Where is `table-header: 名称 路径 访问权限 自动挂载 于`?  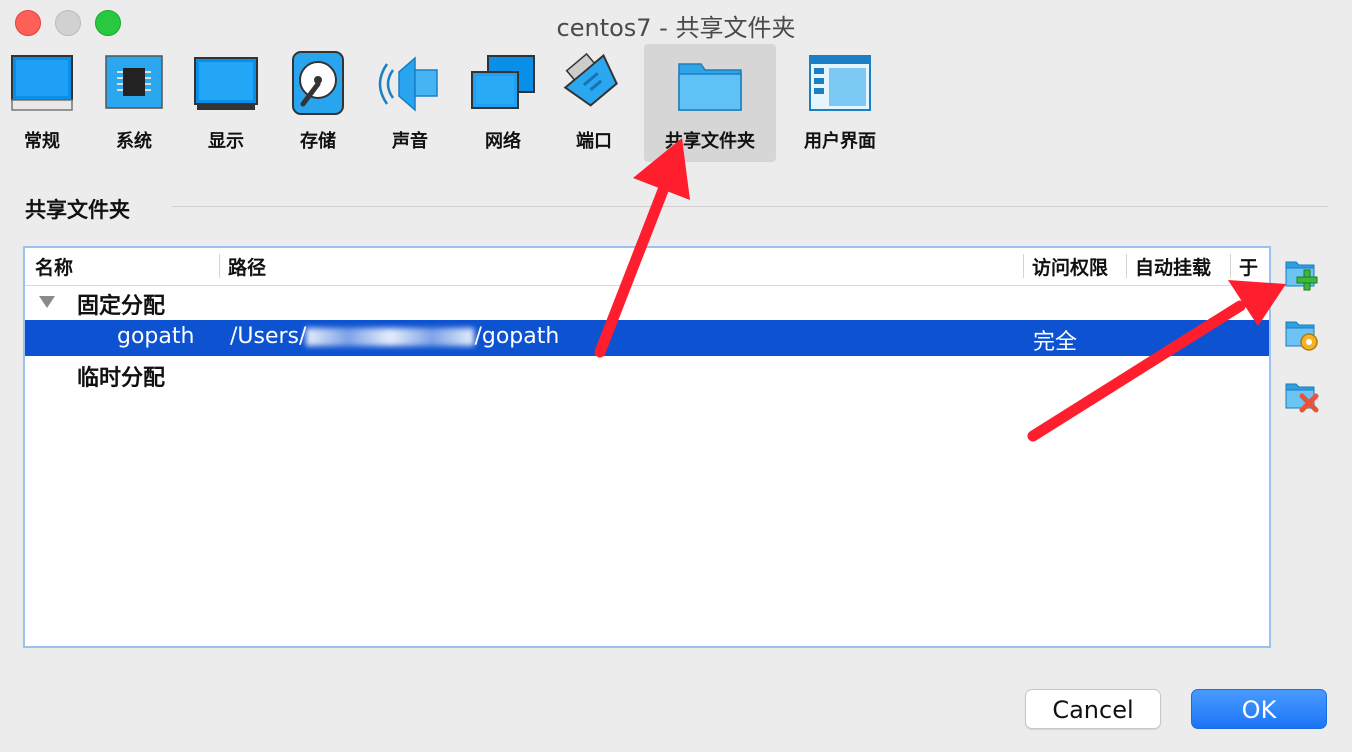 table-header: 名称 路径 访问权限 自动挂载 于 is located at coordinates (647, 267).